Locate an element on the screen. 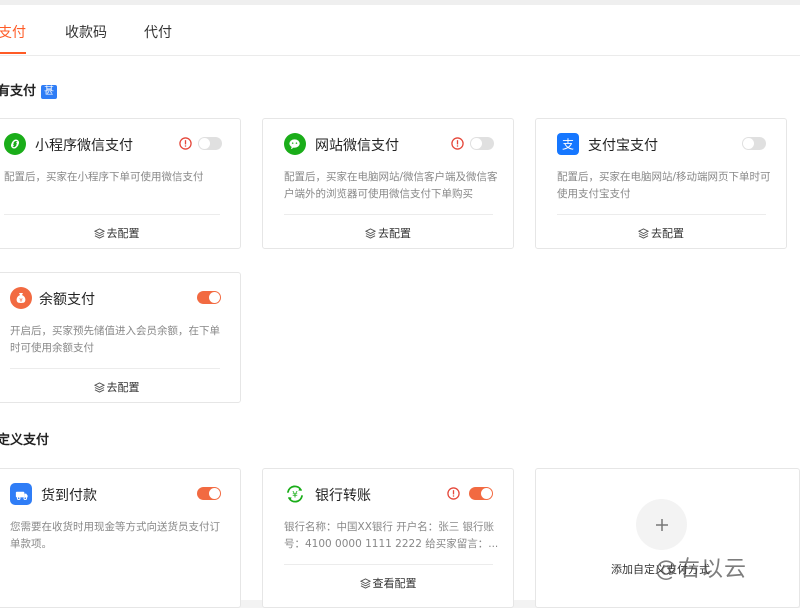  payment-card-cod: 货到付款 您需要在收货时用现金等方式向送货员支付订单款项。 is located at coordinates (120, 538).